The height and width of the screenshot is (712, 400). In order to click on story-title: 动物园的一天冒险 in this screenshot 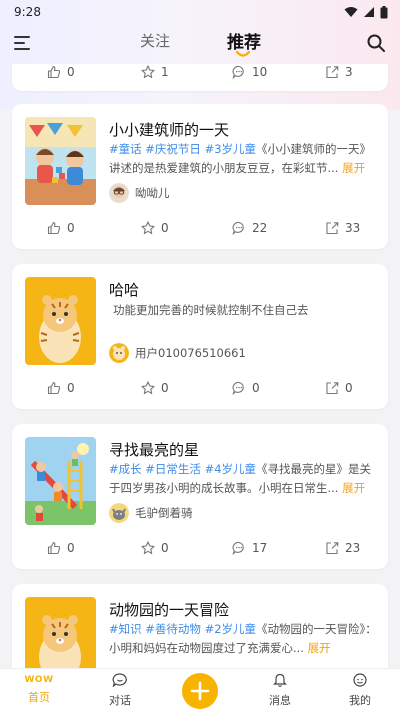, I will do `click(169, 610)`.